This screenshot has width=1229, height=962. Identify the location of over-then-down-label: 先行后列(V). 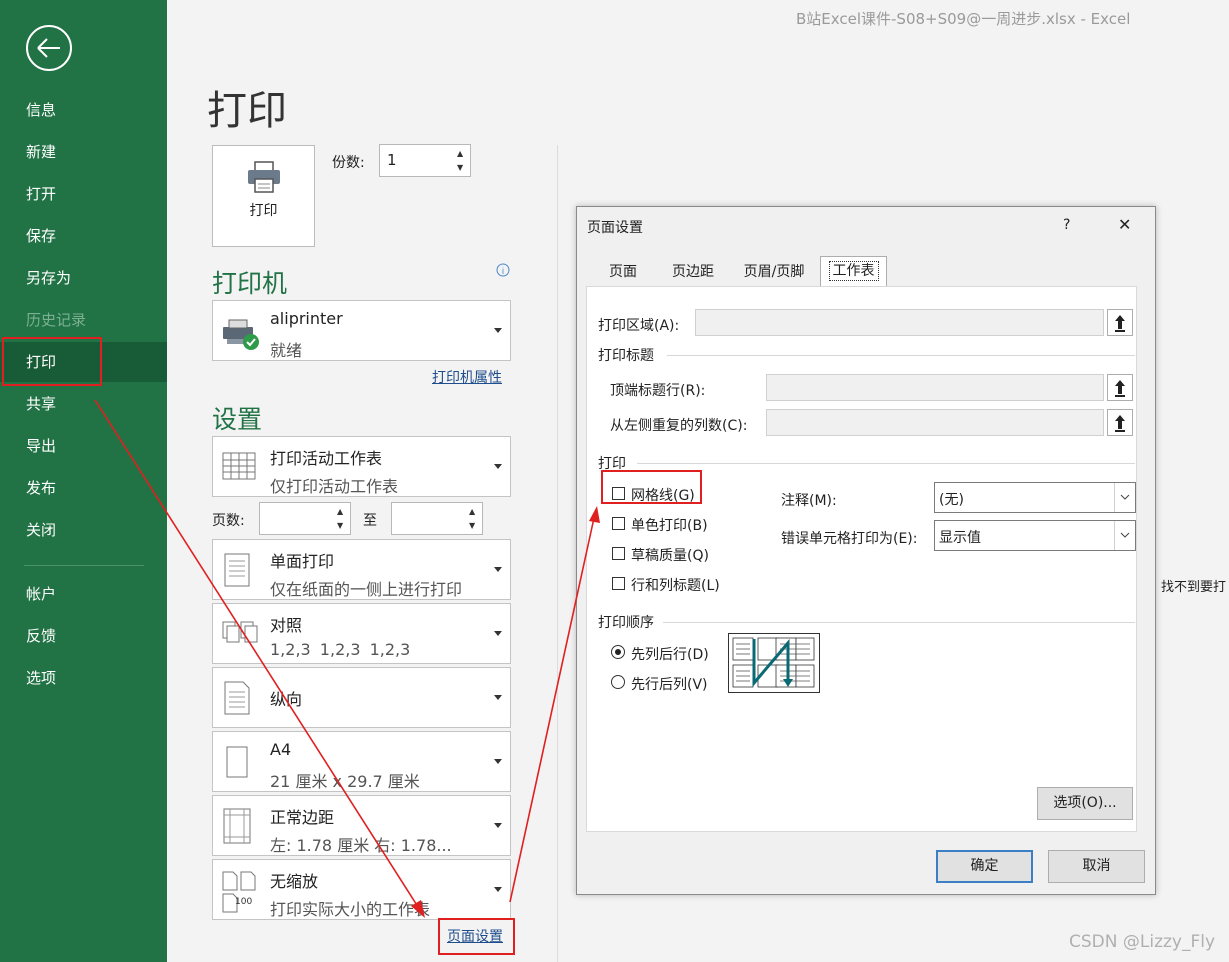
(669, 685).